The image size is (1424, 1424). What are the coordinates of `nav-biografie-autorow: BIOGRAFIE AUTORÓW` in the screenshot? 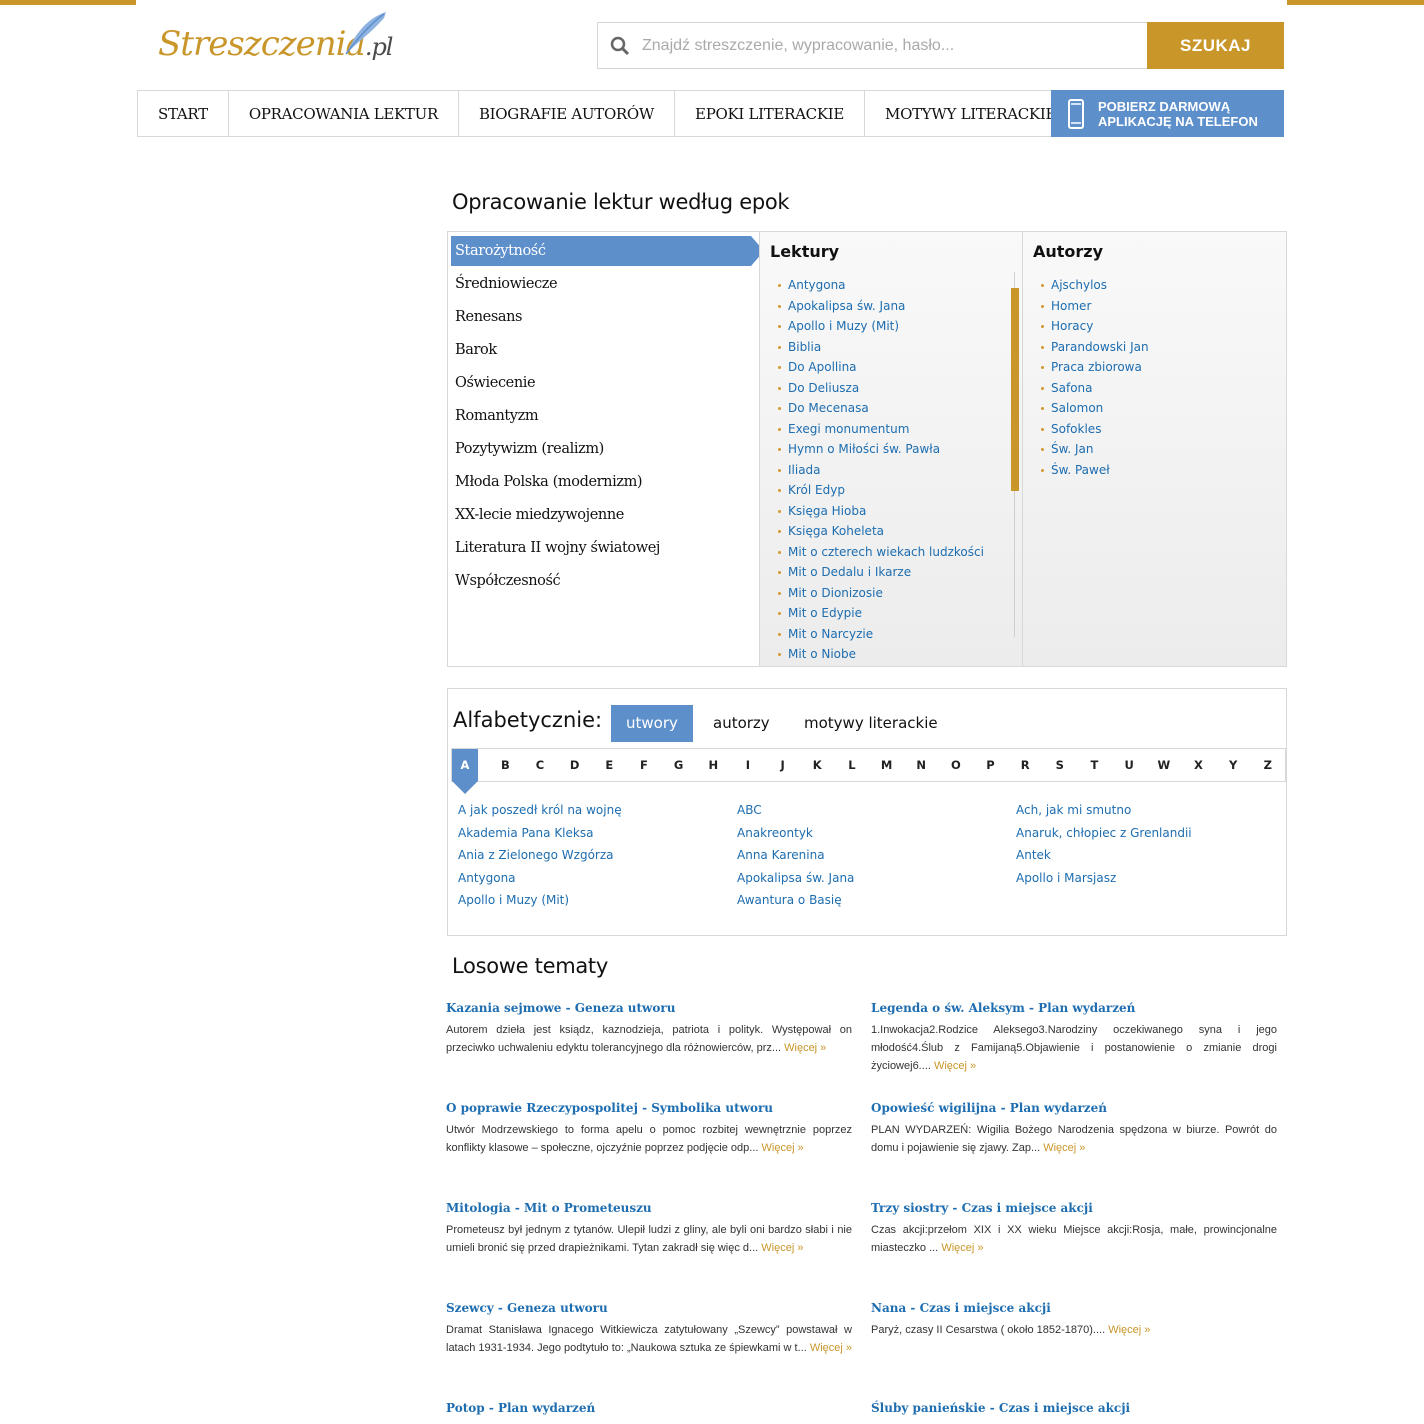 It's located at (567, 113).